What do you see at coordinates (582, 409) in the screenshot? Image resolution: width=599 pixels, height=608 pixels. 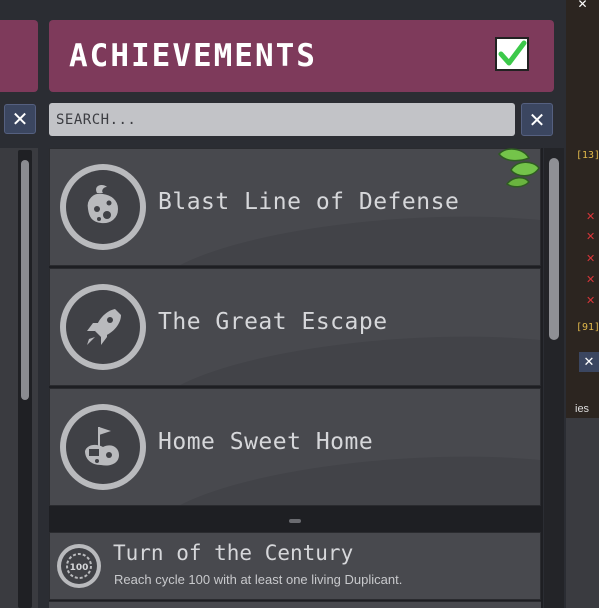 I see `status-text: ies` at bounding box center [582, 409].